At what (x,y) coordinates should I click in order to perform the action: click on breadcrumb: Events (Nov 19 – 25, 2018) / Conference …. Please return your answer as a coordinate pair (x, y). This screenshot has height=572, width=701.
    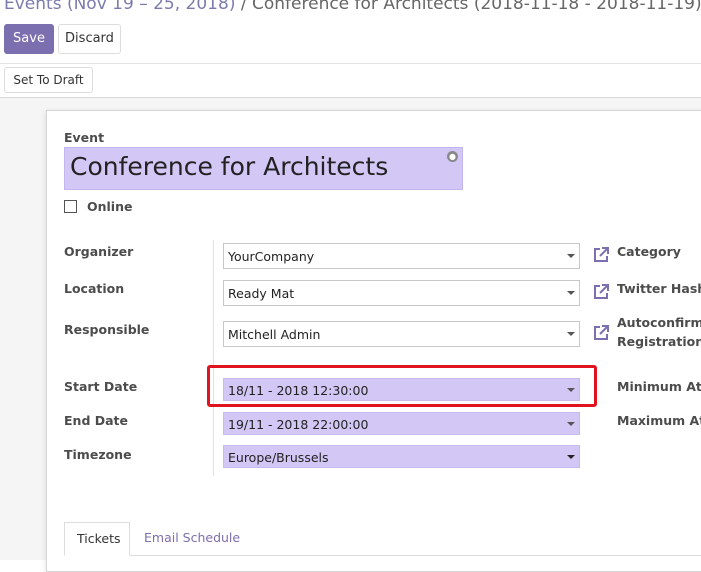
    Looking at the image, I should click on (352, 7).